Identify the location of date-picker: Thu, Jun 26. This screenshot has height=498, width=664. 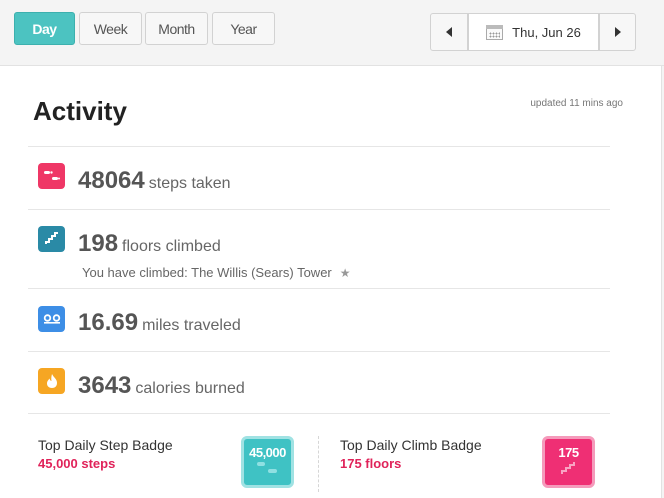
(533, 32).